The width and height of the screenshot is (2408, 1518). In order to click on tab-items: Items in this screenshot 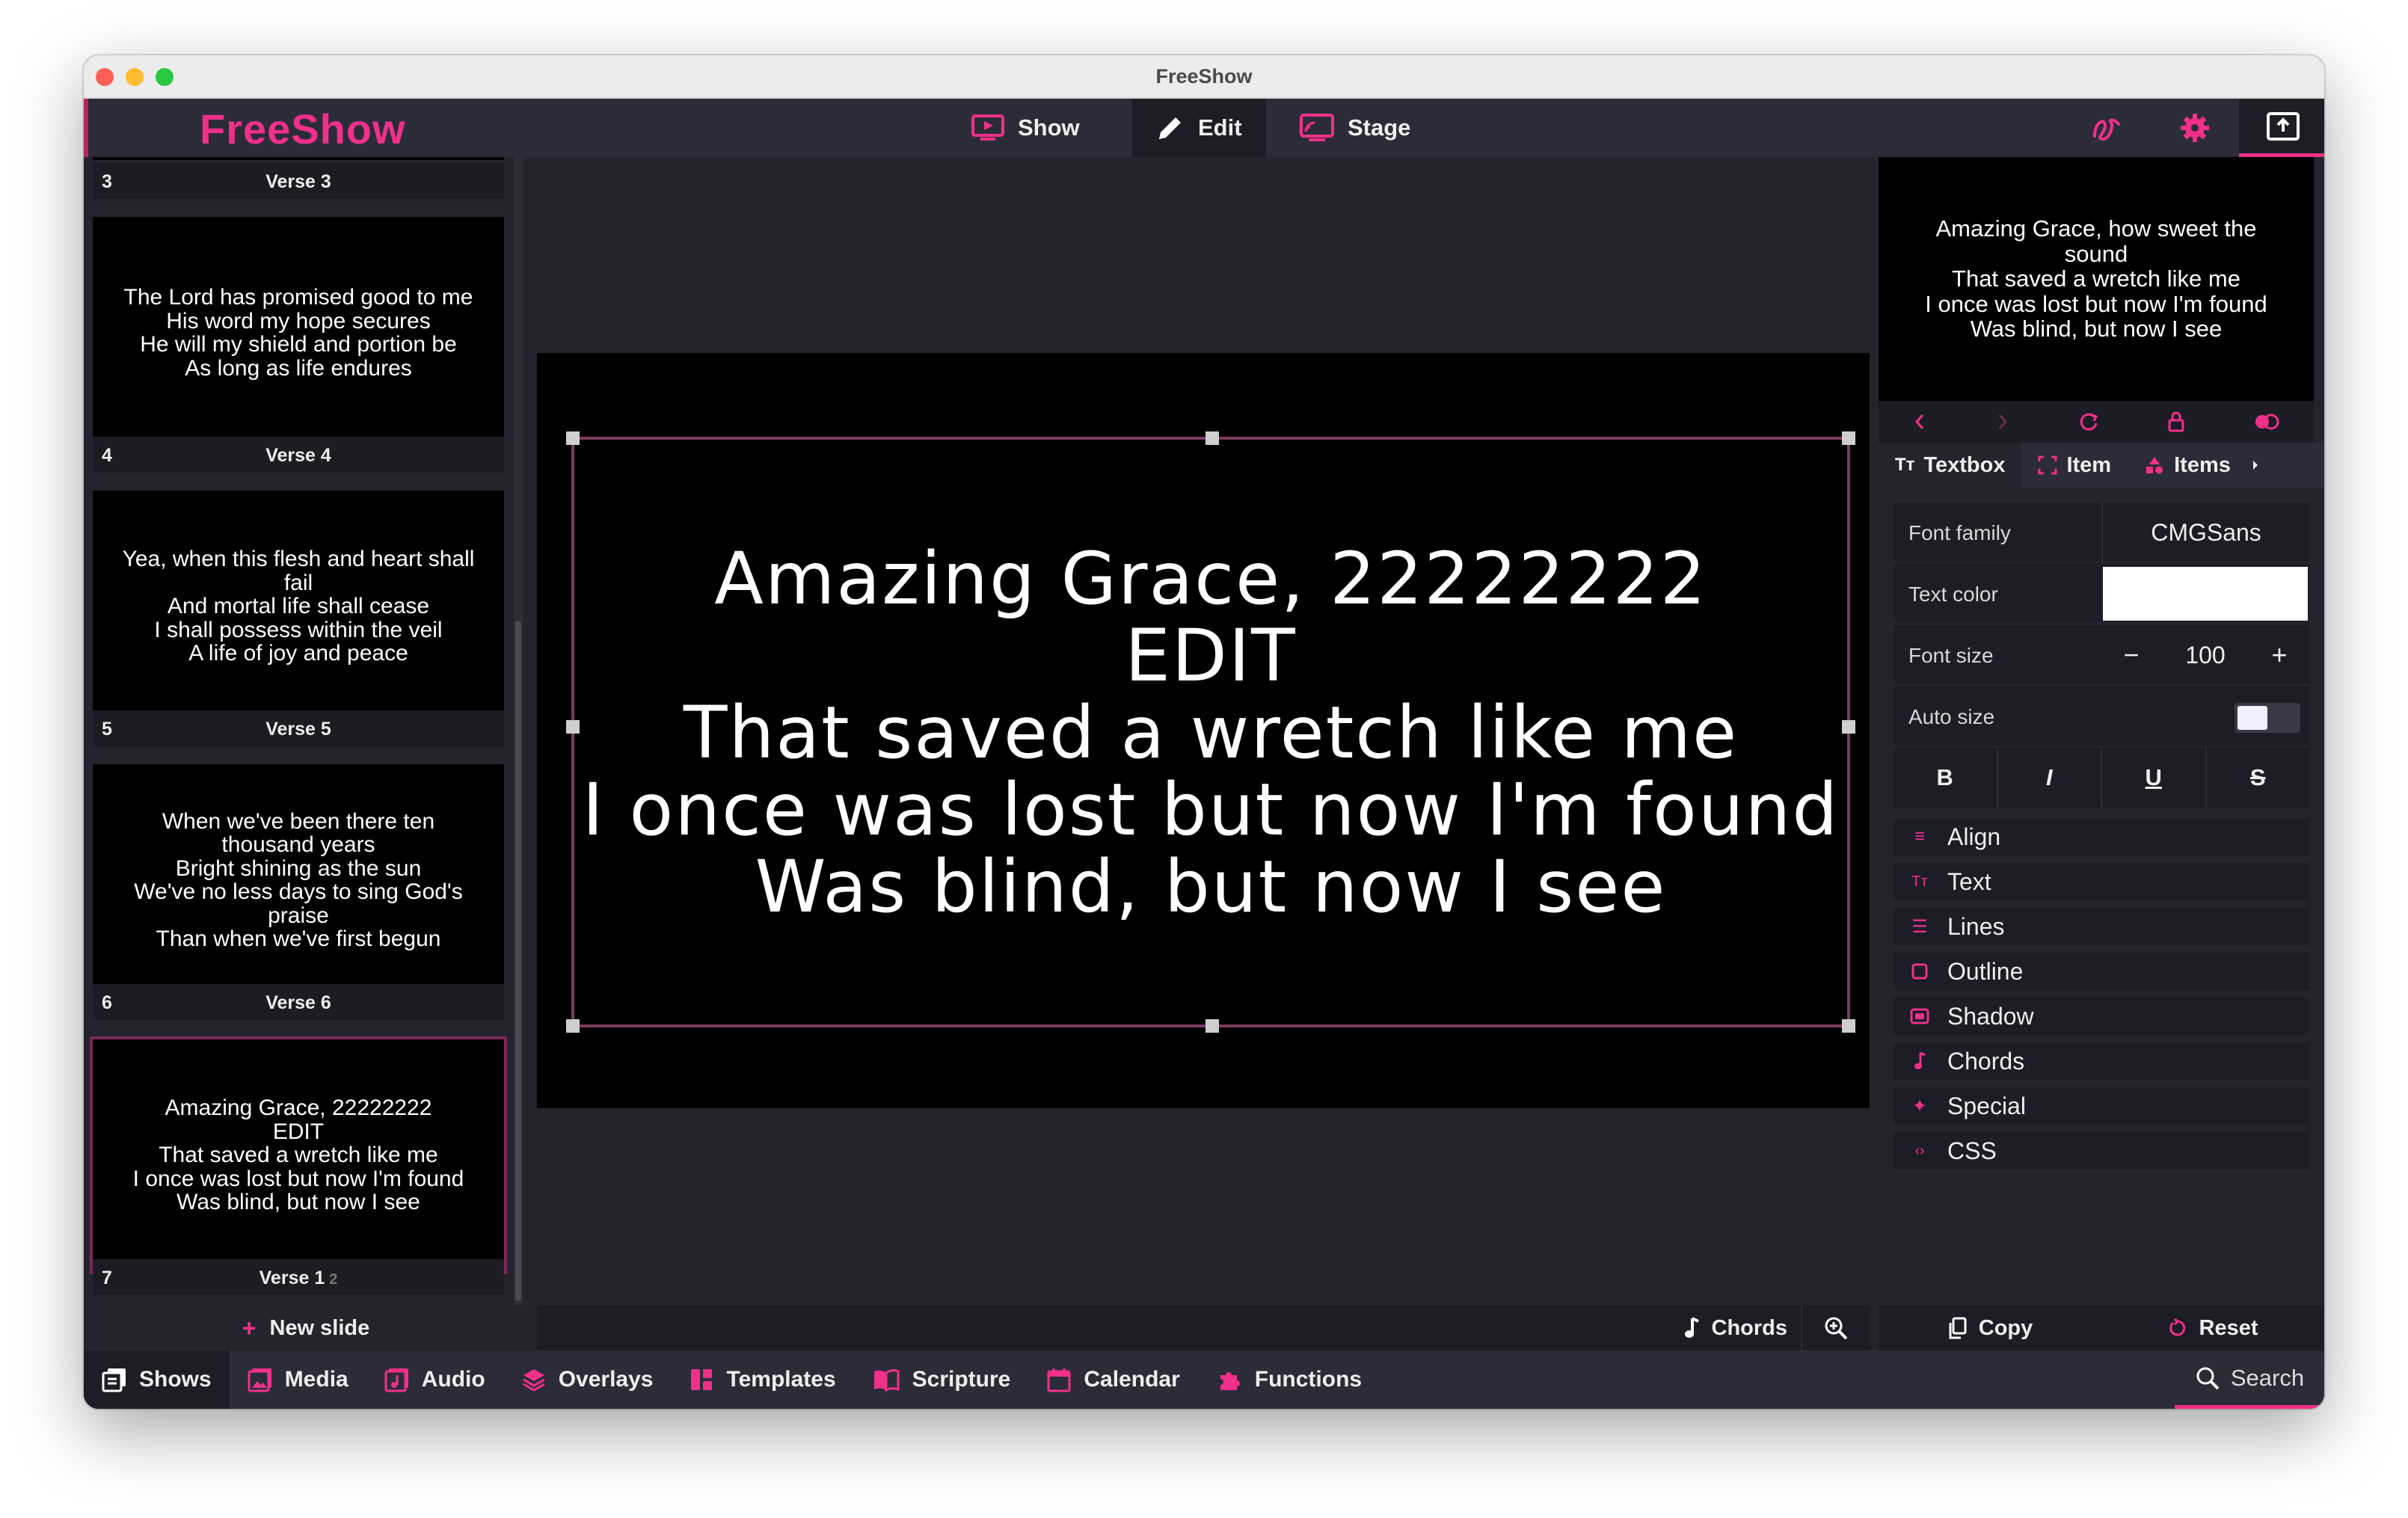, I will do `click(2187, 465)`.